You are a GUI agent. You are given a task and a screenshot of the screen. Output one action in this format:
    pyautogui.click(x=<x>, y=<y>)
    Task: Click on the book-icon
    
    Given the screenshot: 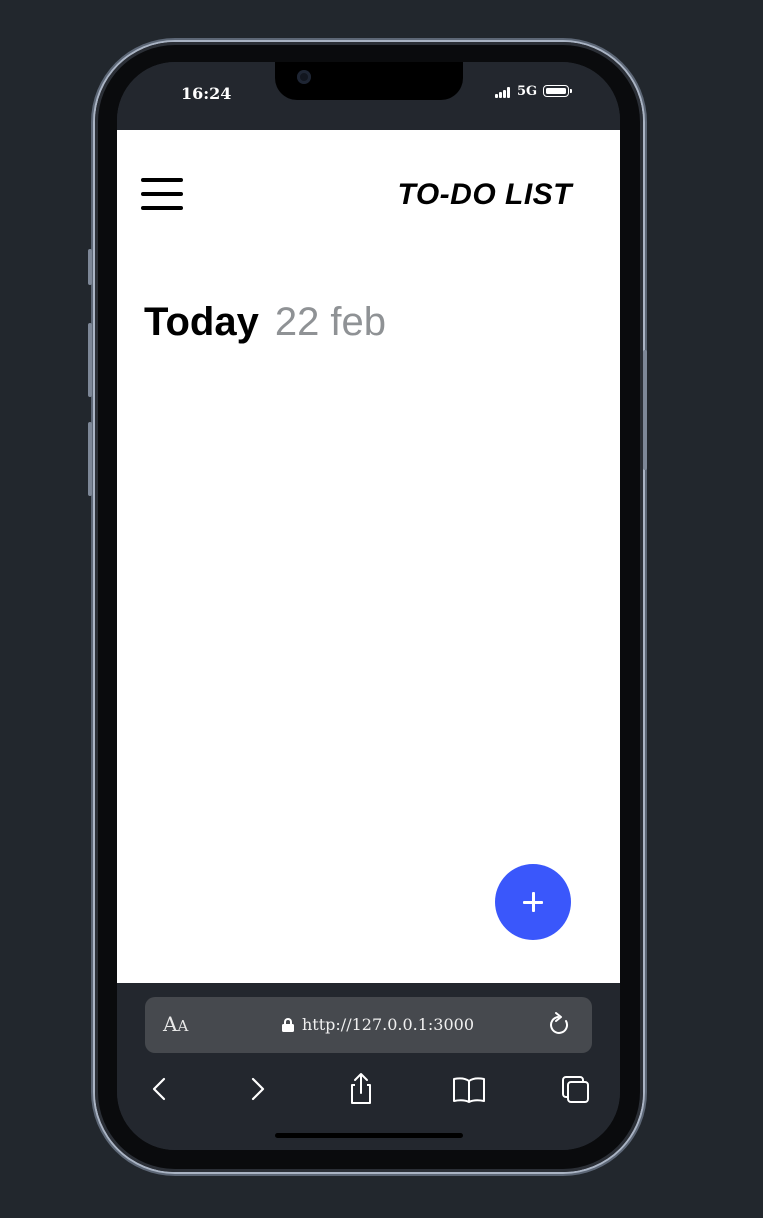 What is the action you would take?
    pyautogui.click(x=469, y=1089)
    